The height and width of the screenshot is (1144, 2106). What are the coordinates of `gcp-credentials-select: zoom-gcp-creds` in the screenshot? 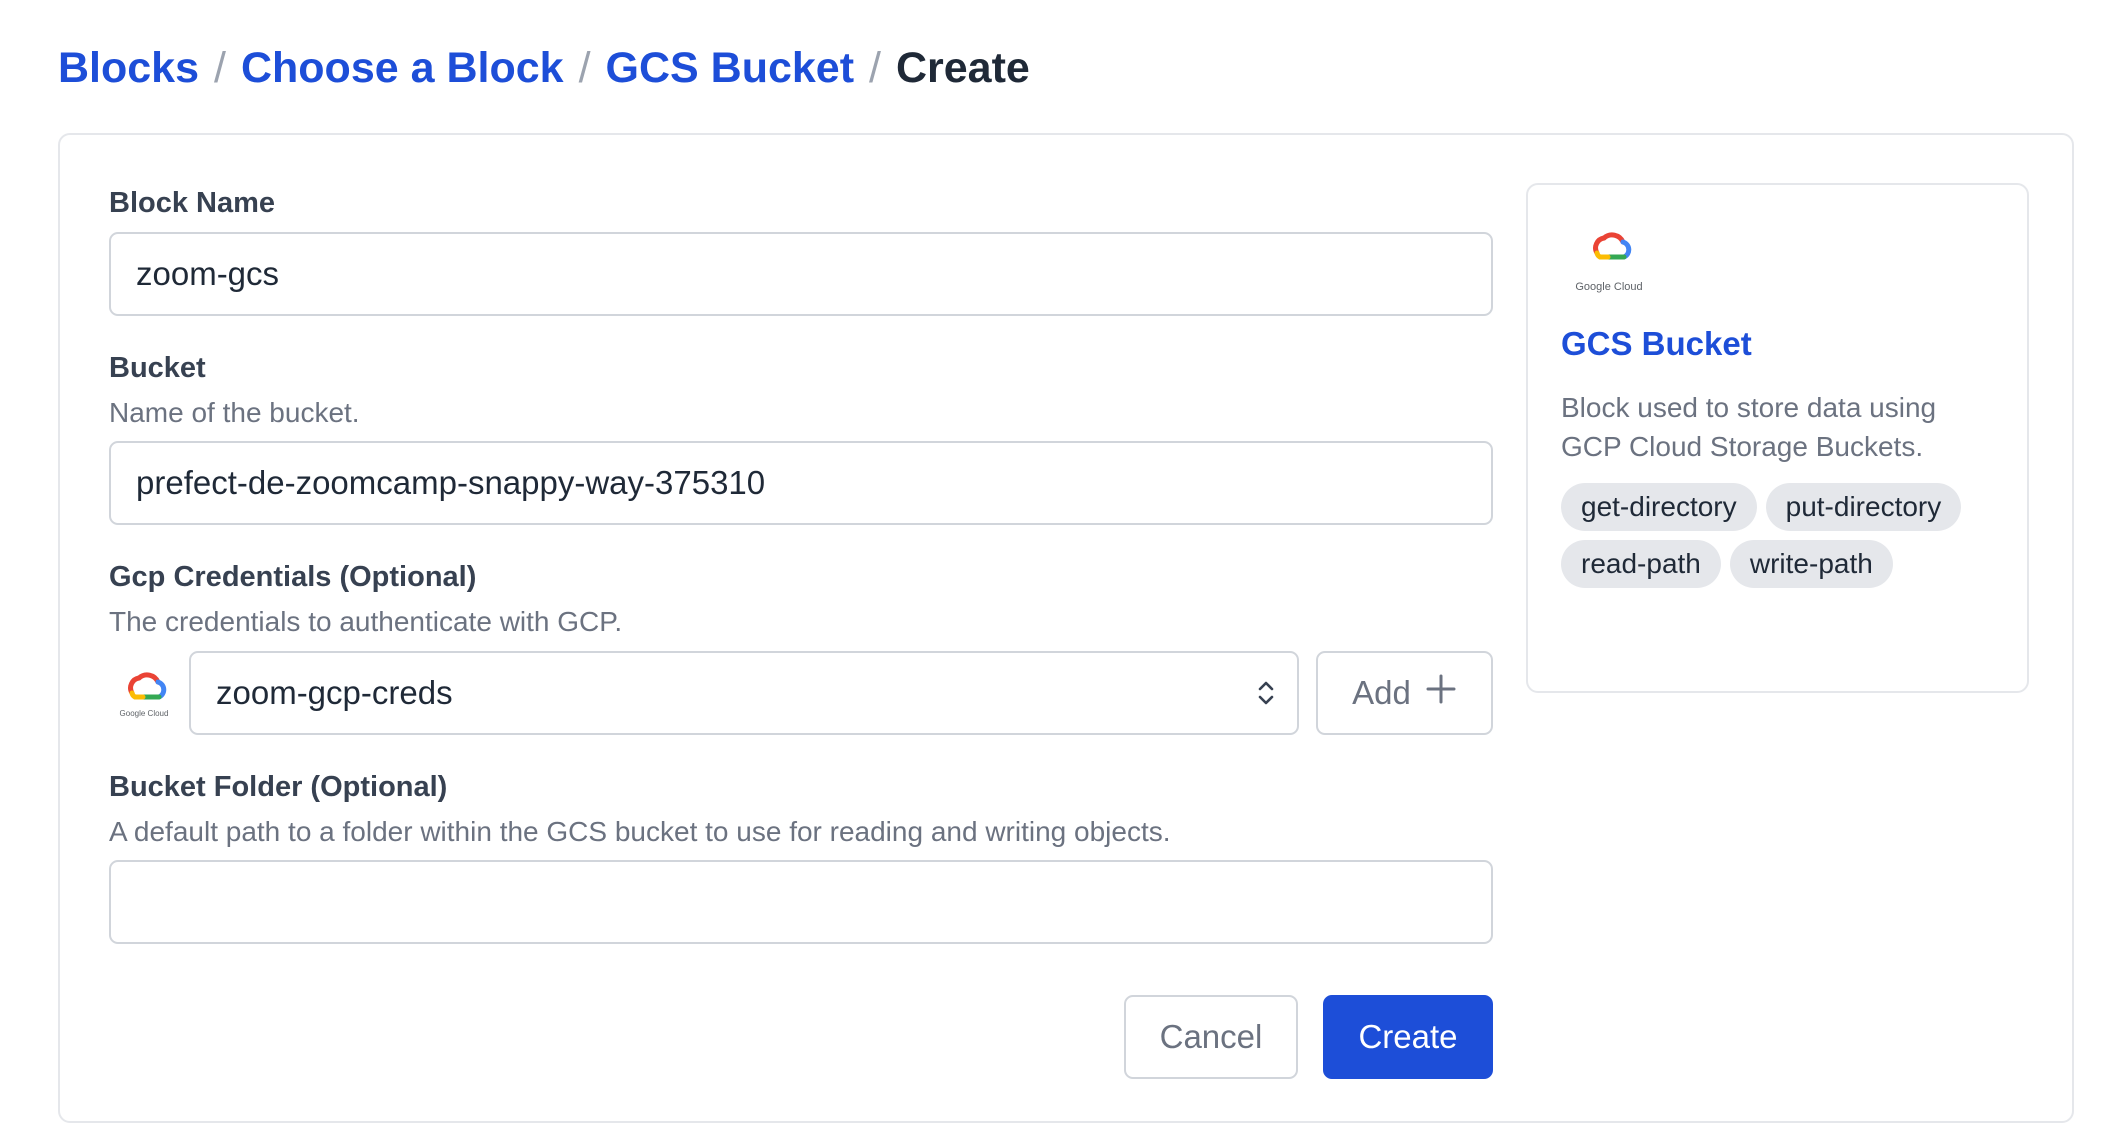 It's located at (744, 693).